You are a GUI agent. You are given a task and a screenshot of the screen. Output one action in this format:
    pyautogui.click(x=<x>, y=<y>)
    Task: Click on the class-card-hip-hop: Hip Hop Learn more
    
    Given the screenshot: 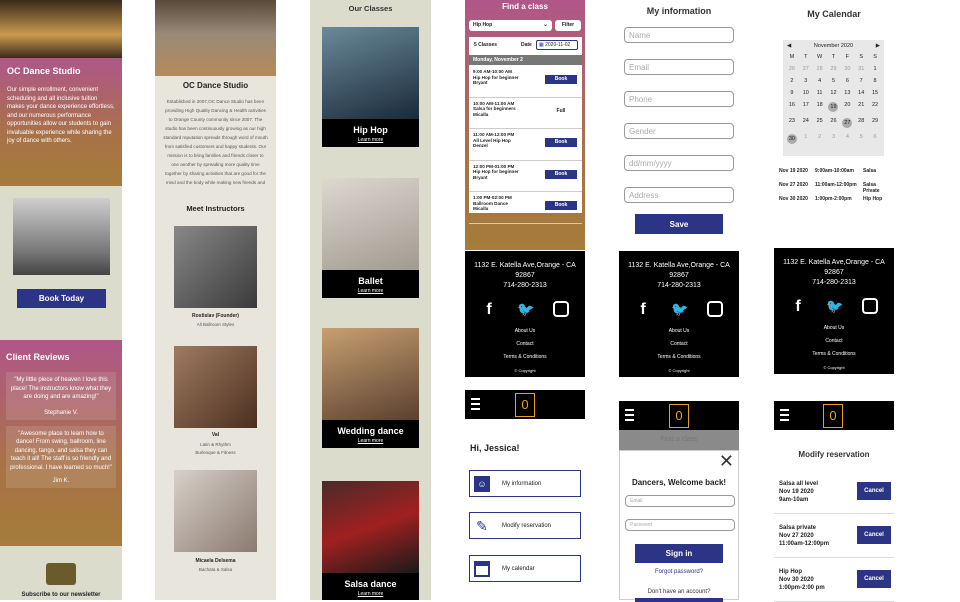 What is the action you would take?
    pyautogui.click(x=370, y=87)
    